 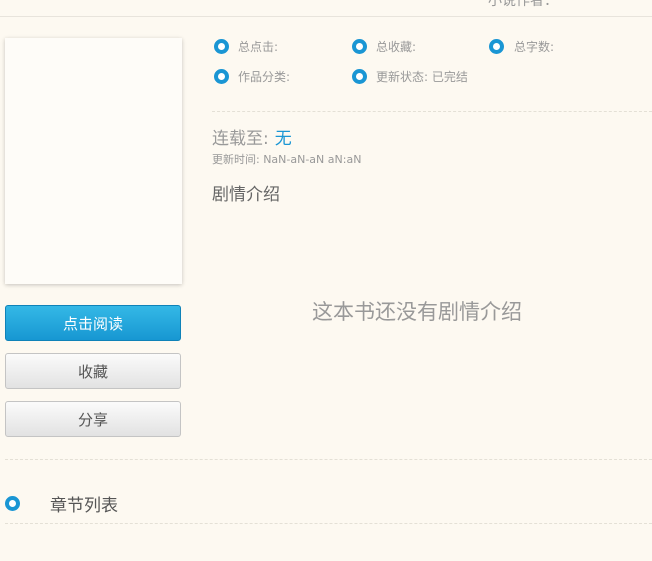 What do you see at coordinates (93, 161) in the screenshot?
I see `book-cover` at bounding box center [93, 161].